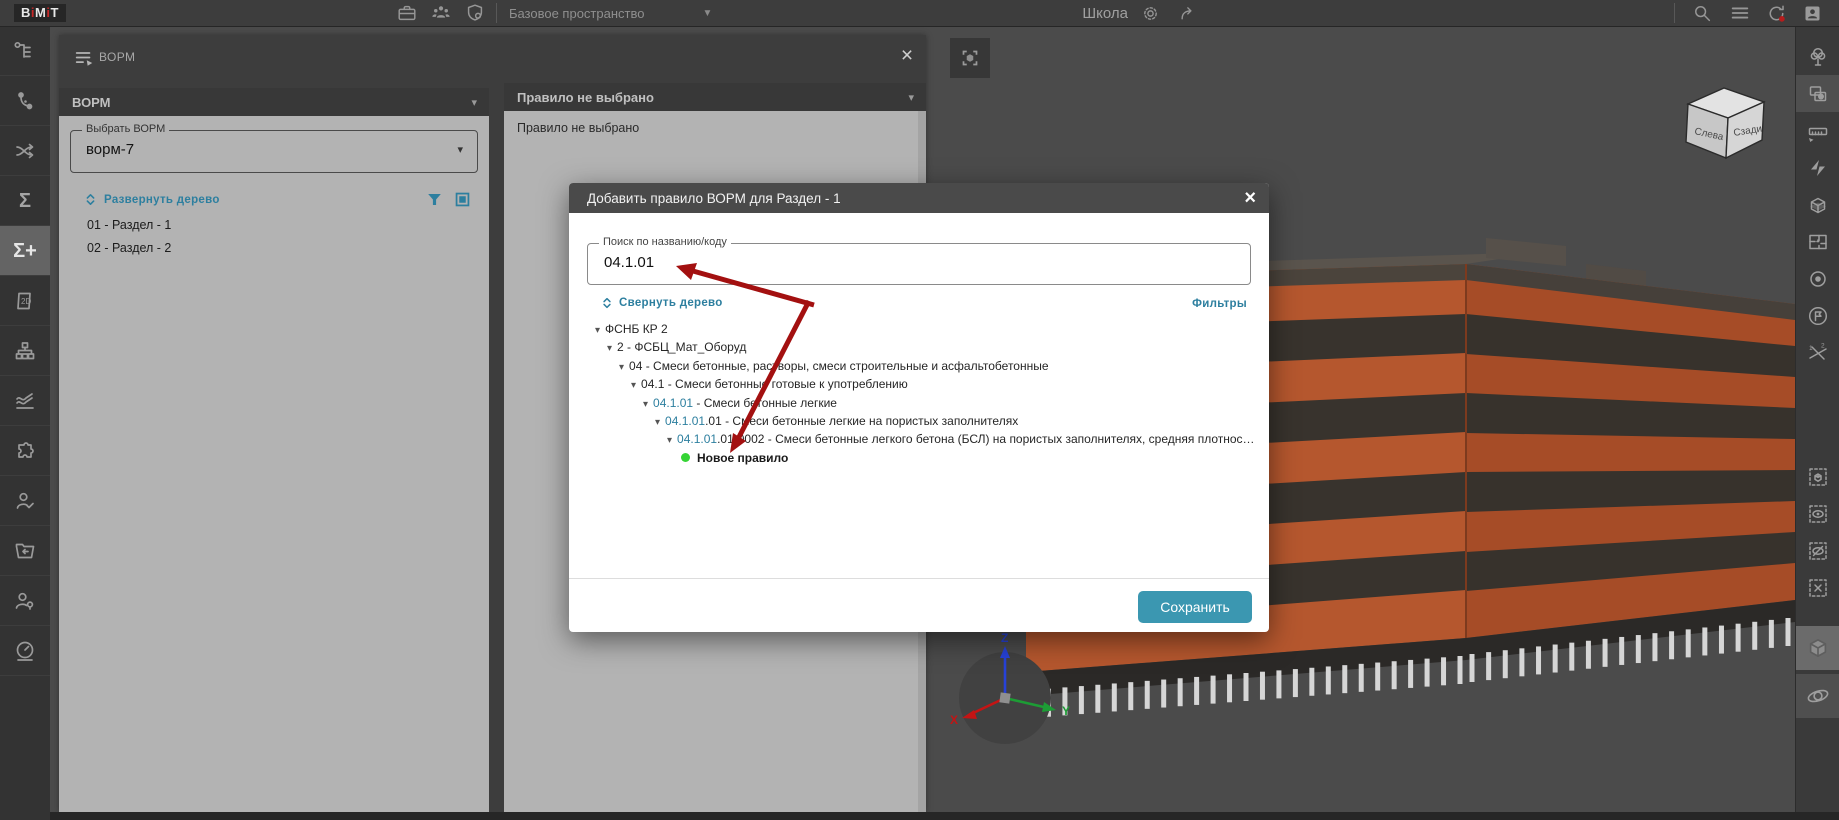 Image resolution: width=1839 pixels, height=820 pixels. I want to click on select-node-icon, so click(25, 101).